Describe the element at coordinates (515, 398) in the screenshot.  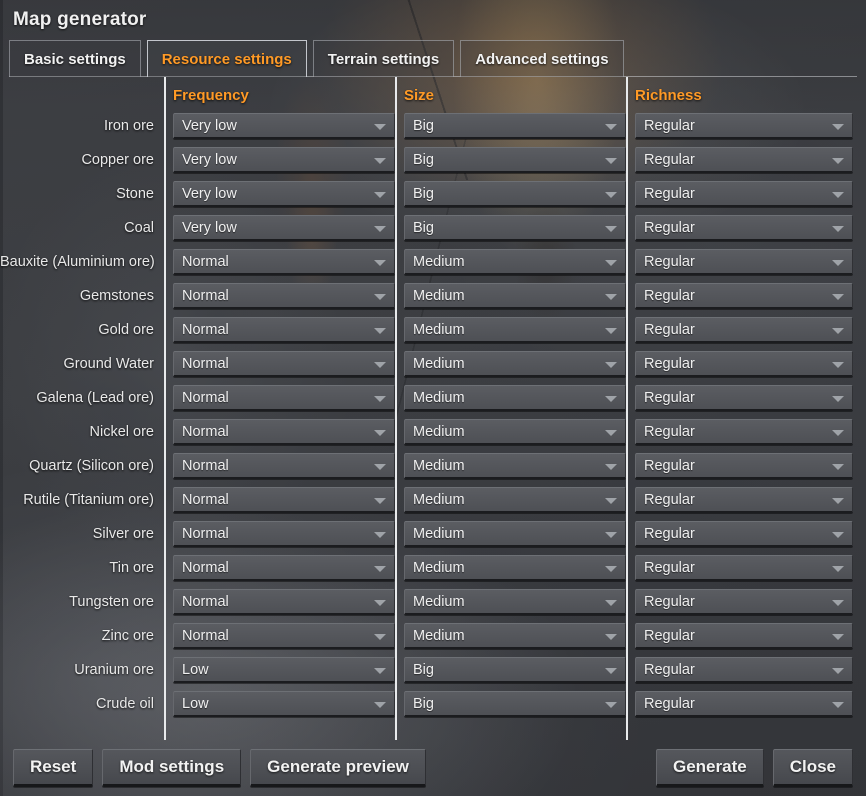
I see `dropdown-size-galena-lead-ore: Medium` at that location.